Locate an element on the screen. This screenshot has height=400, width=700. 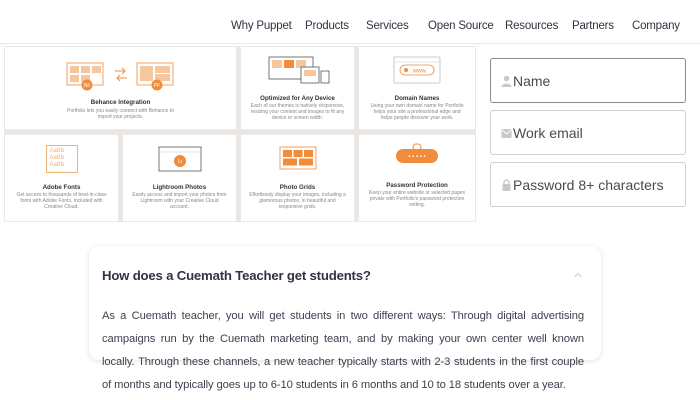
faq-question: How does a Cuemath Teacher get students? is located at coordinates (236, 275).